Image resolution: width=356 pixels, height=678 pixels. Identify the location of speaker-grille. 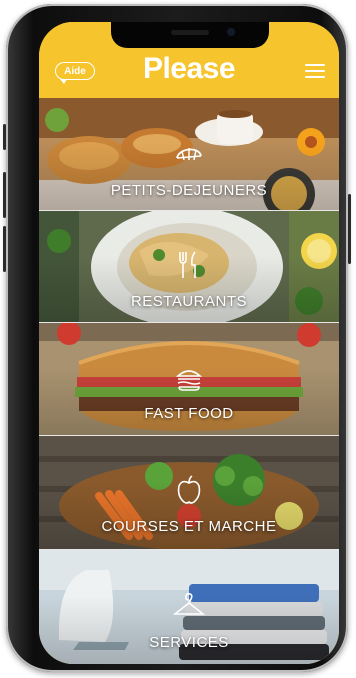
(190, 32).